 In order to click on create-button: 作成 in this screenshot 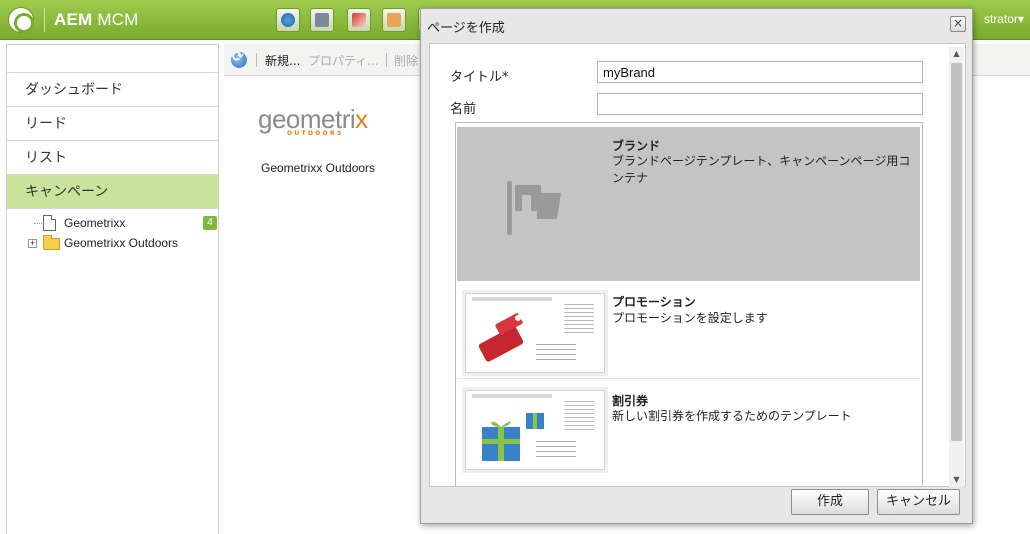, I will do `click(830, 502)`.